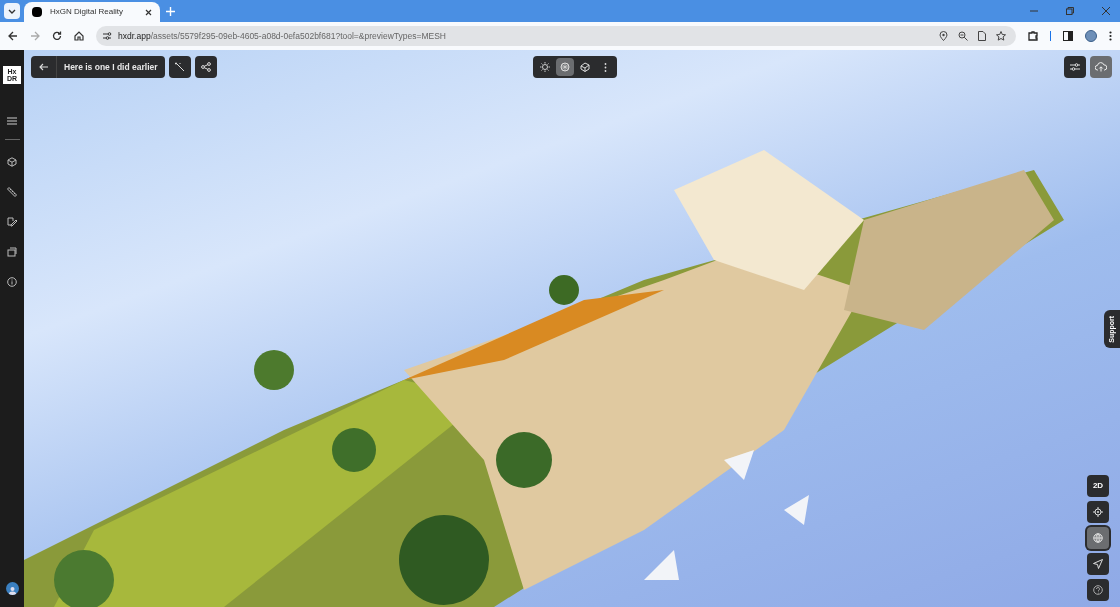 This screenshot has height=607, width=1120. I want to click on send-icon, so click(1098, 564).